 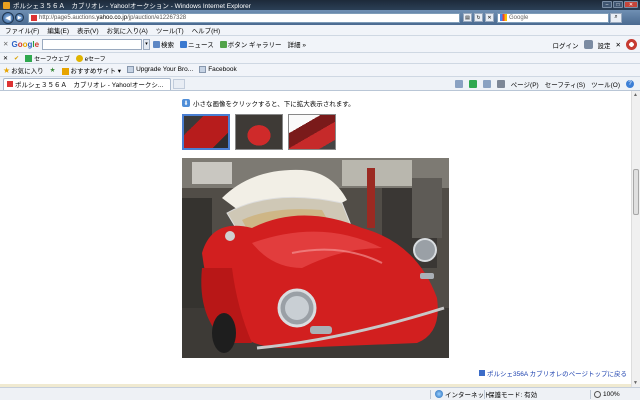 What do you see at coordinates (486, 84) in the screenshot?
I see `mail-icon` at bounding box center [486, 84].